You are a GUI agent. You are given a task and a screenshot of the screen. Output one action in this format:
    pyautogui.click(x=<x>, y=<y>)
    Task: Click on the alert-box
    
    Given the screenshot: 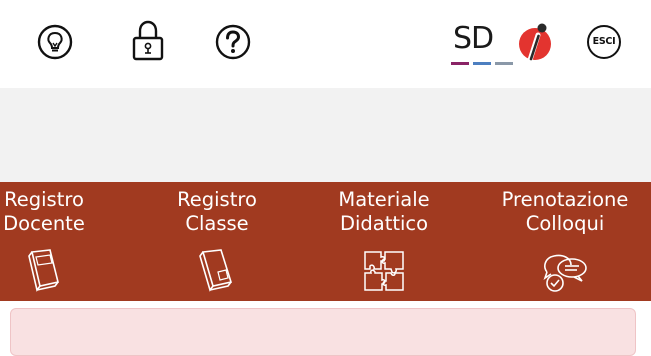 What is the action you would take?
    pyautogui.click(x=323, y=332)
    